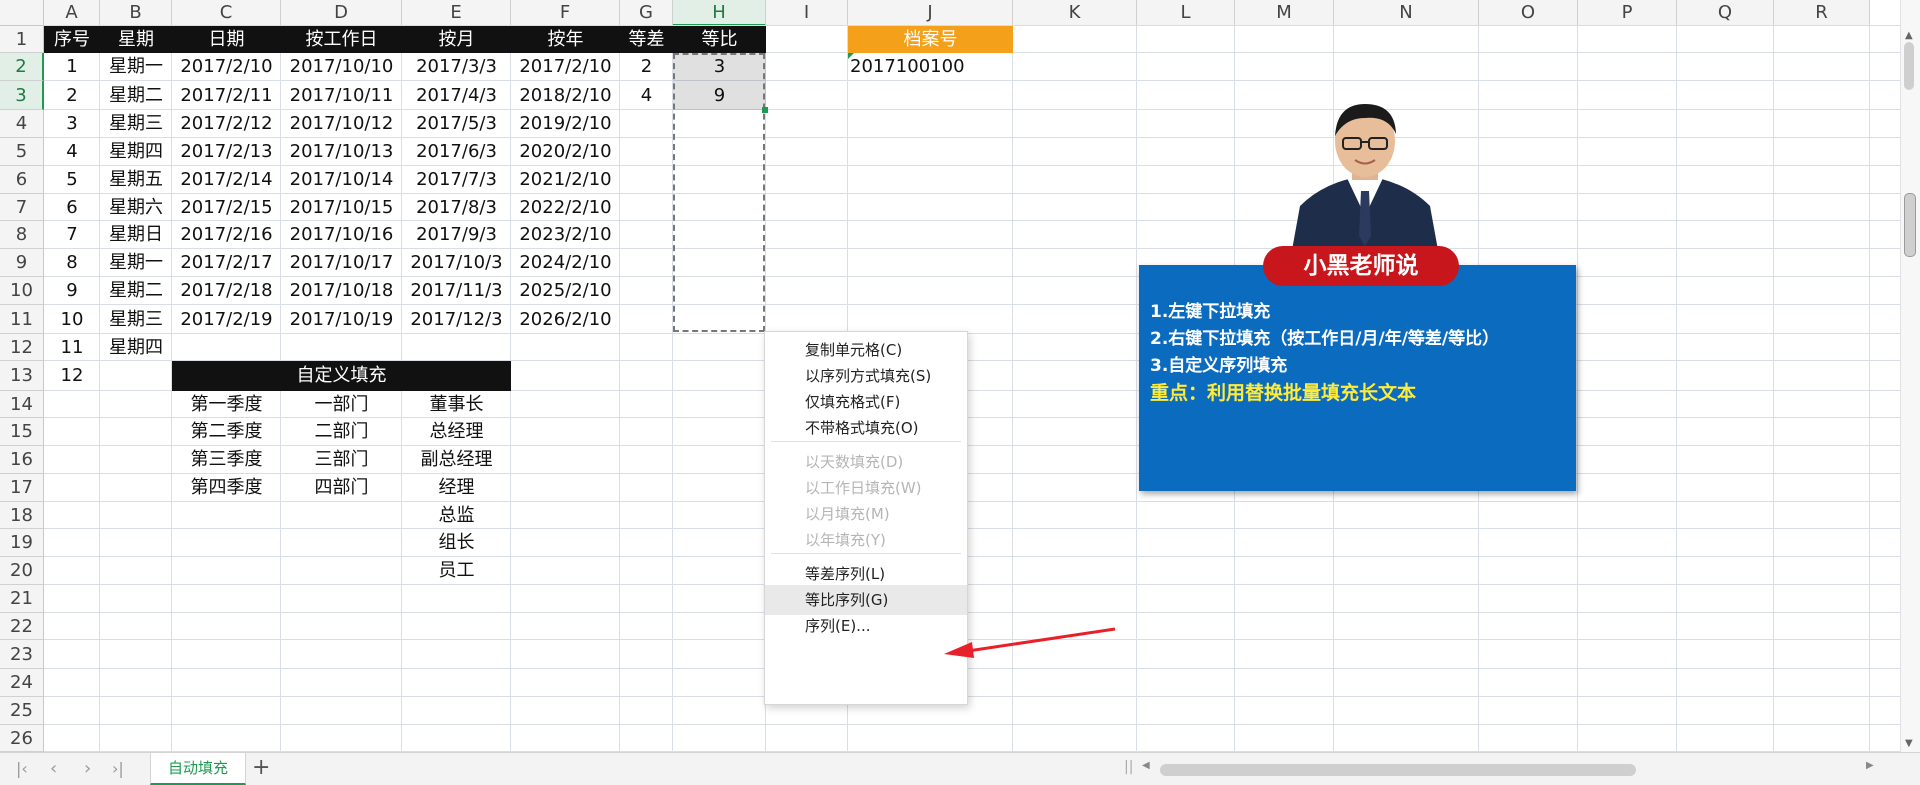 This screenshot has width=1920, height=785. What do you see at coordinates (456, 515) in the screenshot?
I see `custom-fill-cell: 总监` at bounding box center [456, 515].